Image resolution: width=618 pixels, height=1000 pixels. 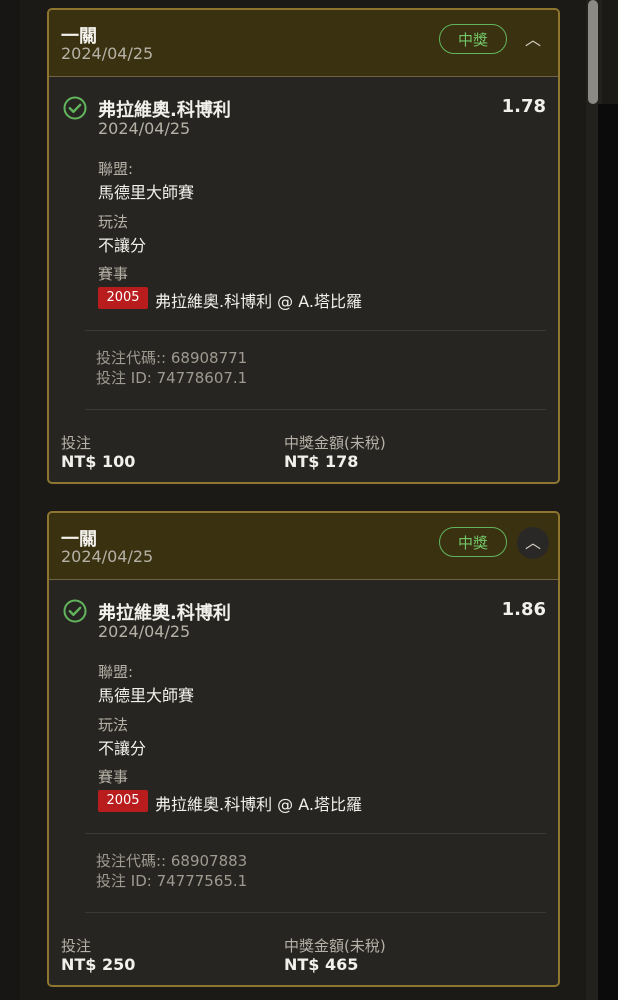 I want to click on right-edge, so click(x=608, y=552).